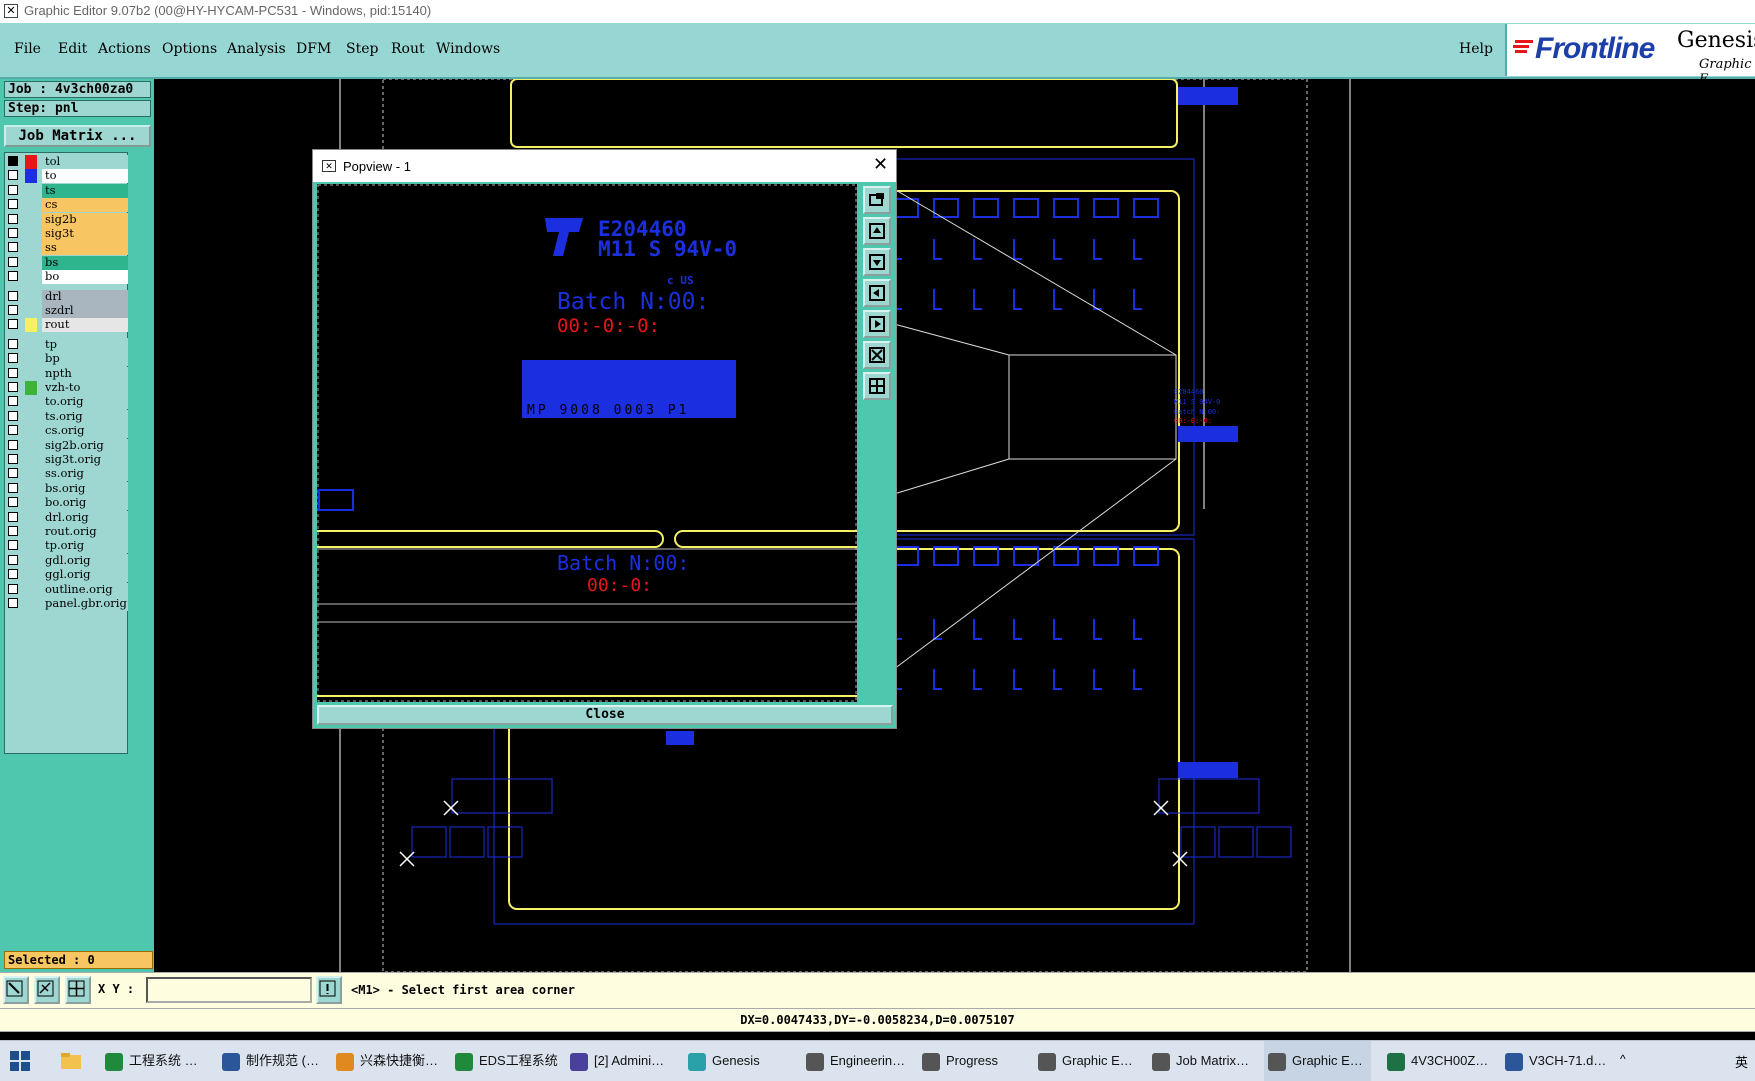 This screenshot has width=1755, height=1081. Describe the element at coordinates (85, 373) in the screenshot. I see `layer-name: npth` at that location.